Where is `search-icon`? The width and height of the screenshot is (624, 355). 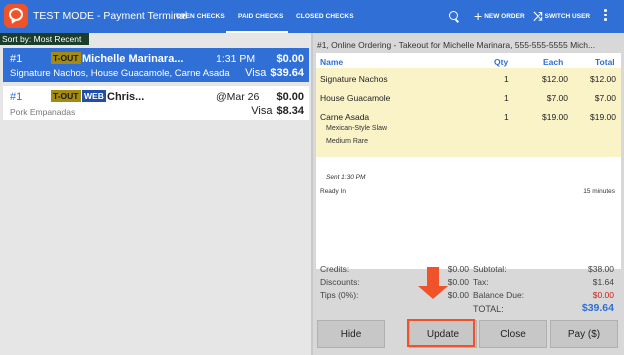 search-icon is located at coordinates (453, 15).